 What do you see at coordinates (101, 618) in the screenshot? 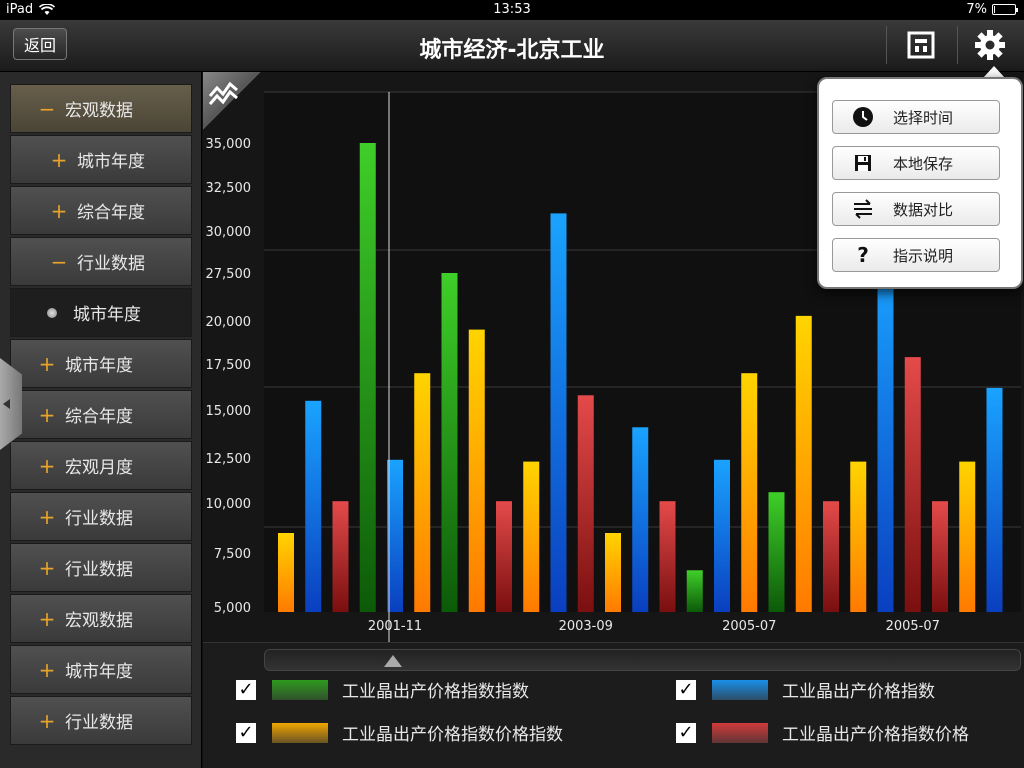
I see `sidebar-item: + 宏观数据` at bounding box center [101, 618].